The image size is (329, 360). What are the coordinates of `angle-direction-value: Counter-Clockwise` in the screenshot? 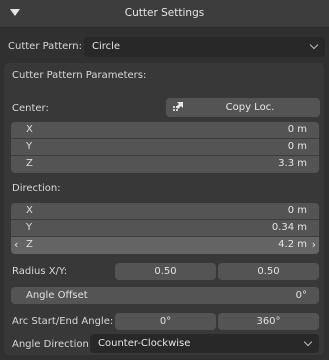 It's located at (144, 343).